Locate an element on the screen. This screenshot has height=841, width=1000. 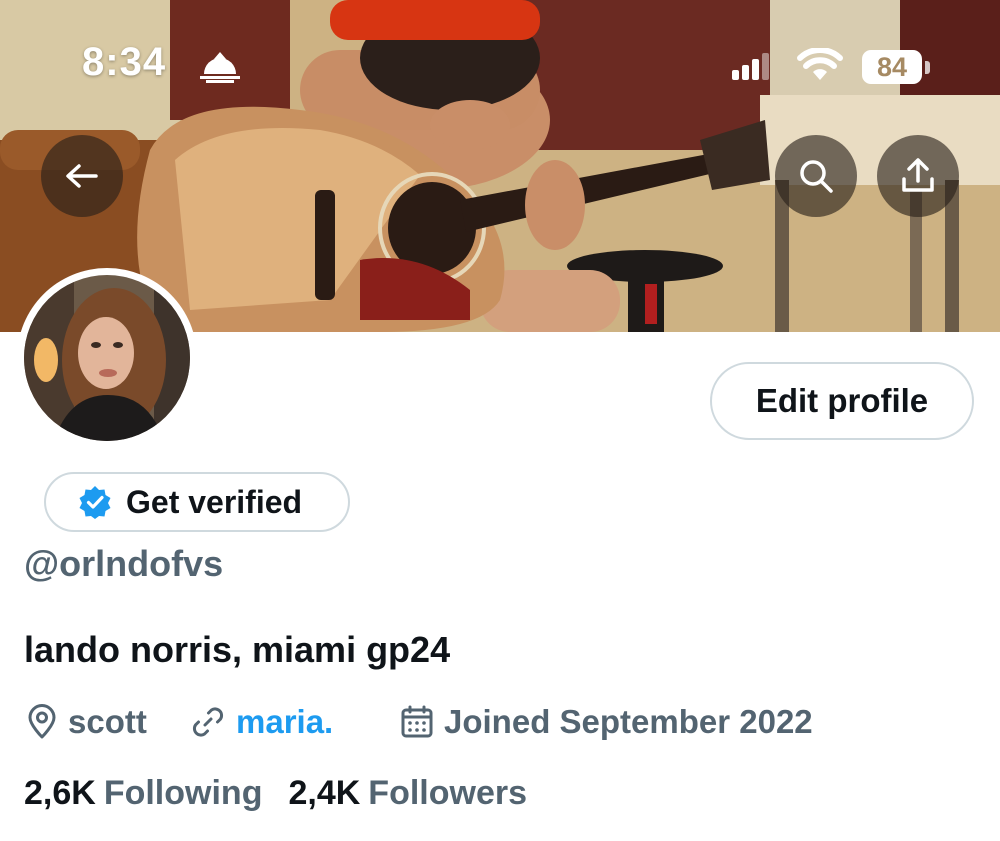
joined-date: Joined September 2022 is located at coordinates (628, 721).